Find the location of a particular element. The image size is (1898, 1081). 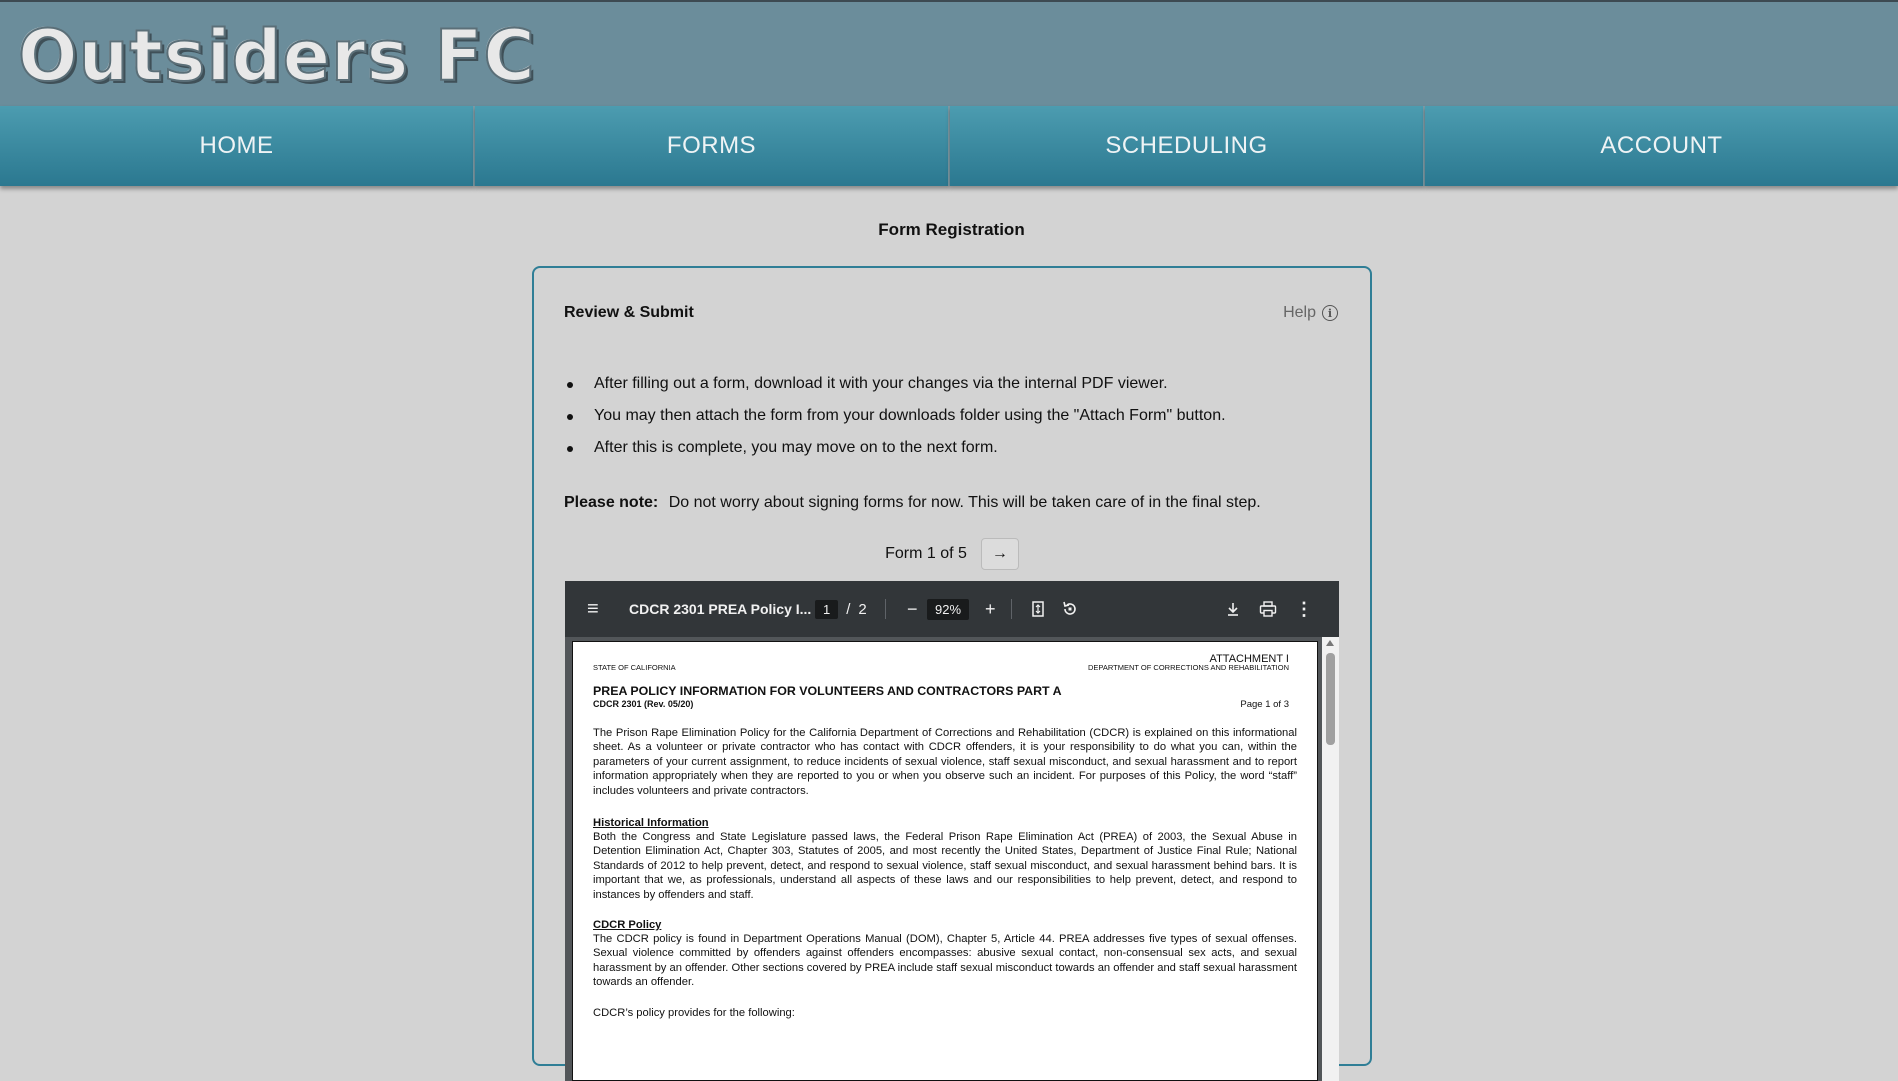

help-label: Help is located at coordinates (1299, 312).